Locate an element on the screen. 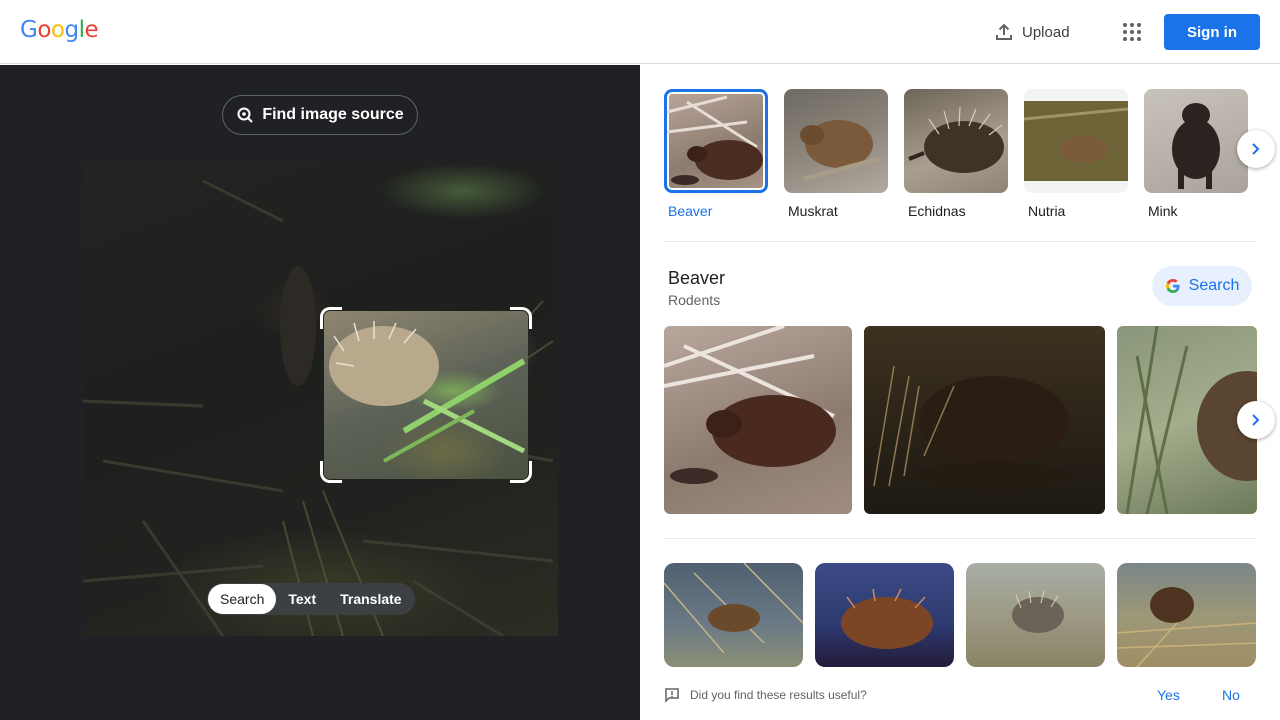  entity-search-button: Search is located at coordinates (1202, 286).